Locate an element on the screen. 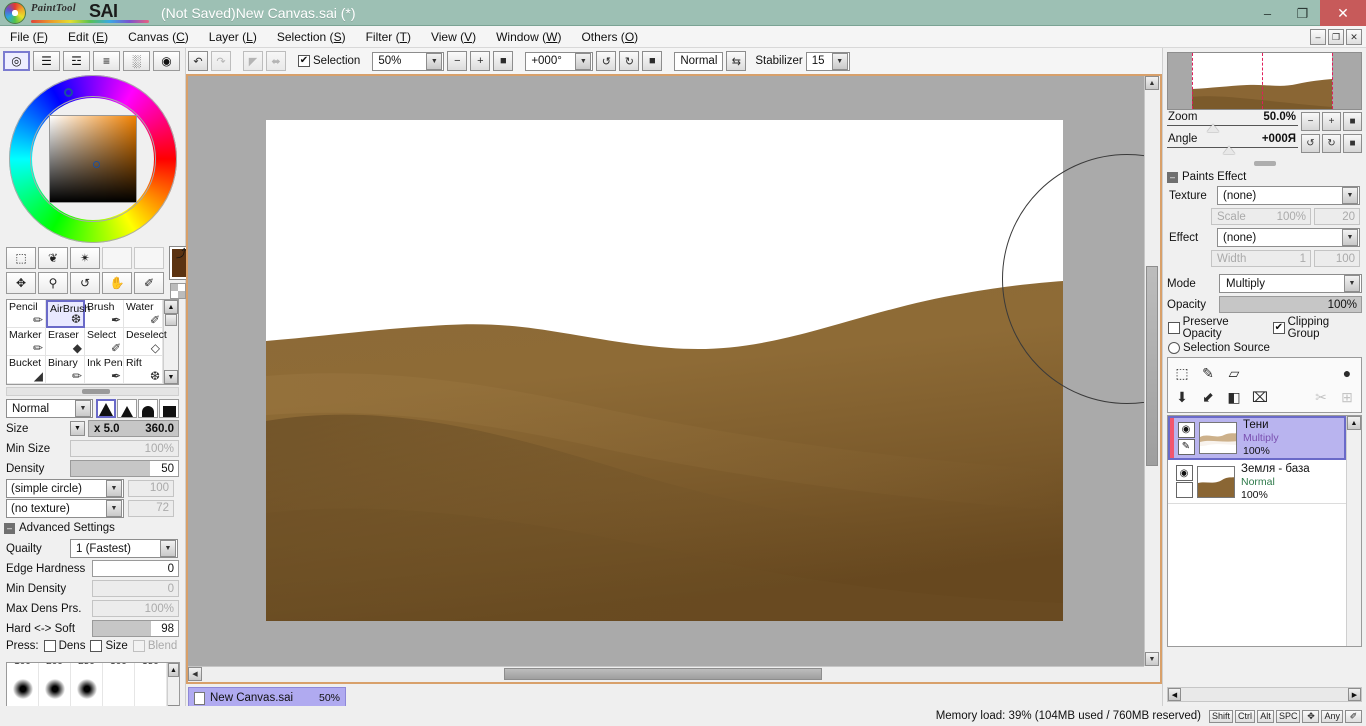 The width and height of the screenshot is (1366, 726). new-folder-icon: ▱ is located at coordinates (1234, 373).